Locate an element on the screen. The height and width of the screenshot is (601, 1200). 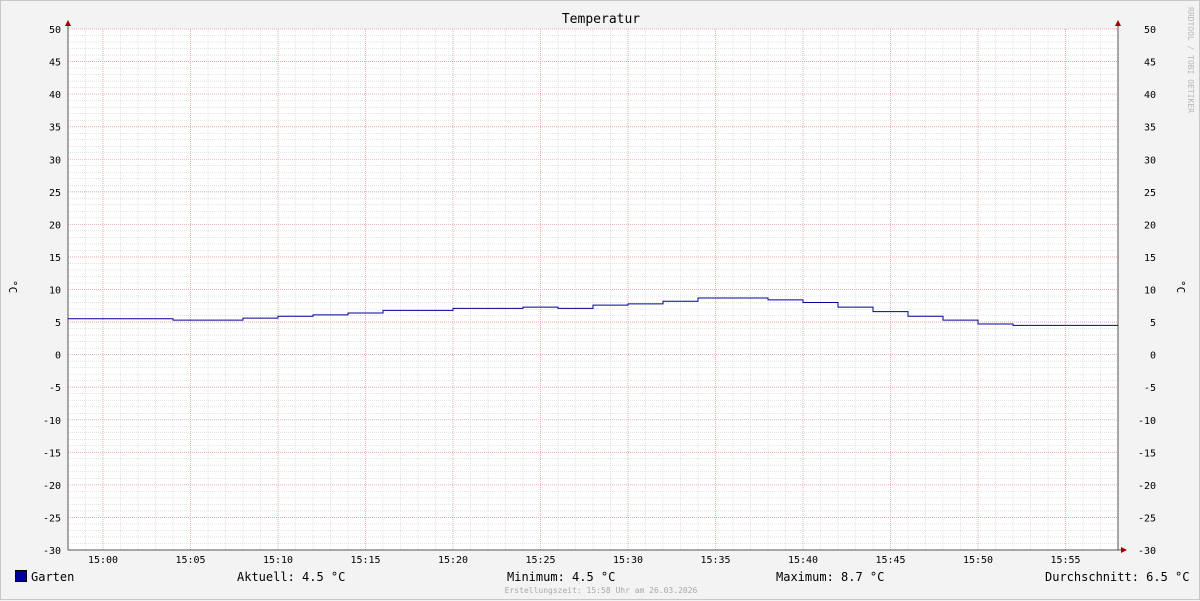
x-tick-label: 15:30 is located at coordinates (628, 560).